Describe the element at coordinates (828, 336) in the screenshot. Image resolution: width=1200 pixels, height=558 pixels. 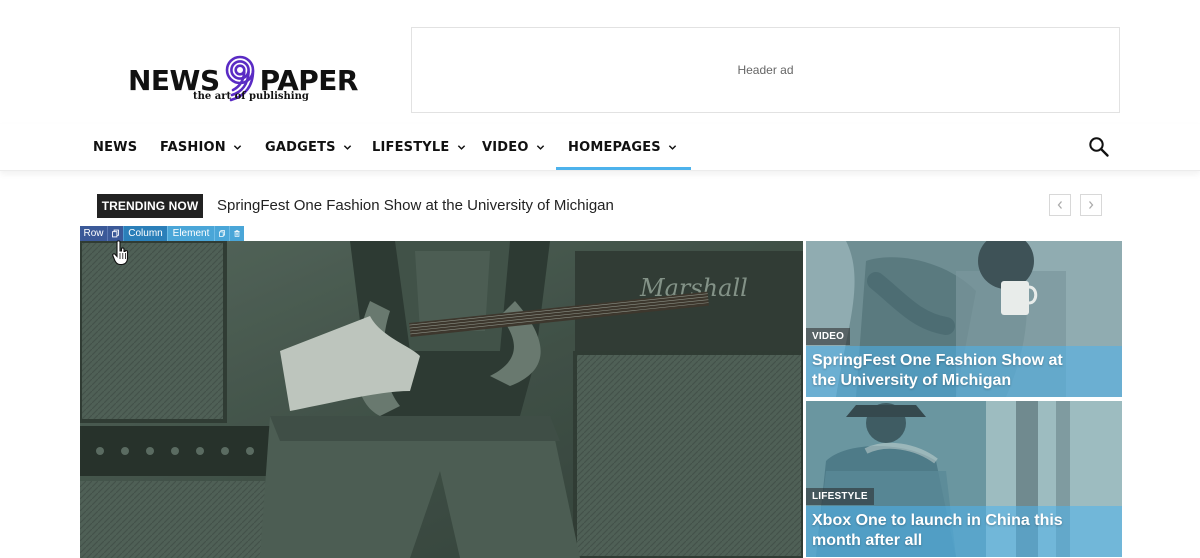
I see `category-tag: VIDEO` at that location.